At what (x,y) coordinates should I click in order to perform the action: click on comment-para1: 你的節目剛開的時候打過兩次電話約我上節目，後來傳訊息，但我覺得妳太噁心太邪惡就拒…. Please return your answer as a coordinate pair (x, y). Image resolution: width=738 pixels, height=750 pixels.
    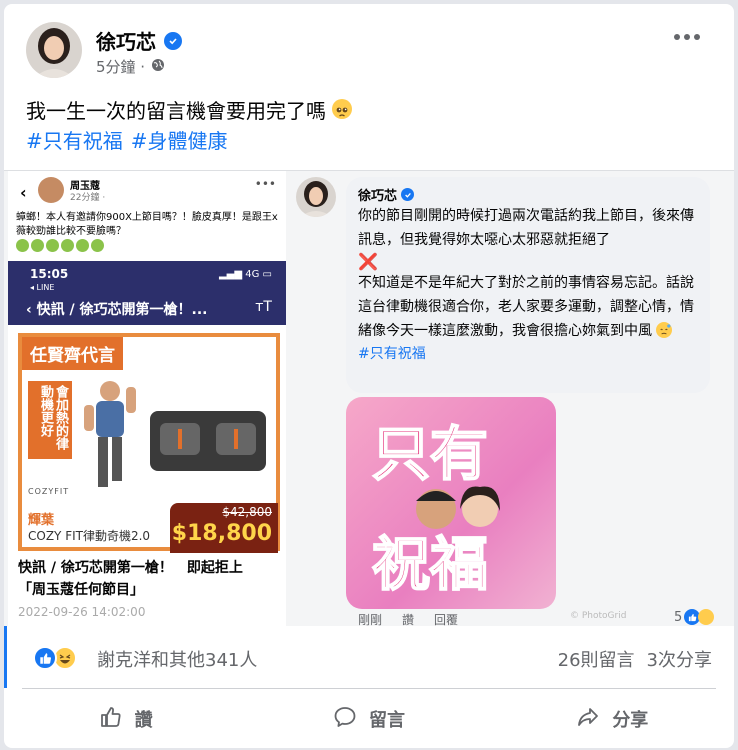
    Looking at the image, I should click on (526, 228).